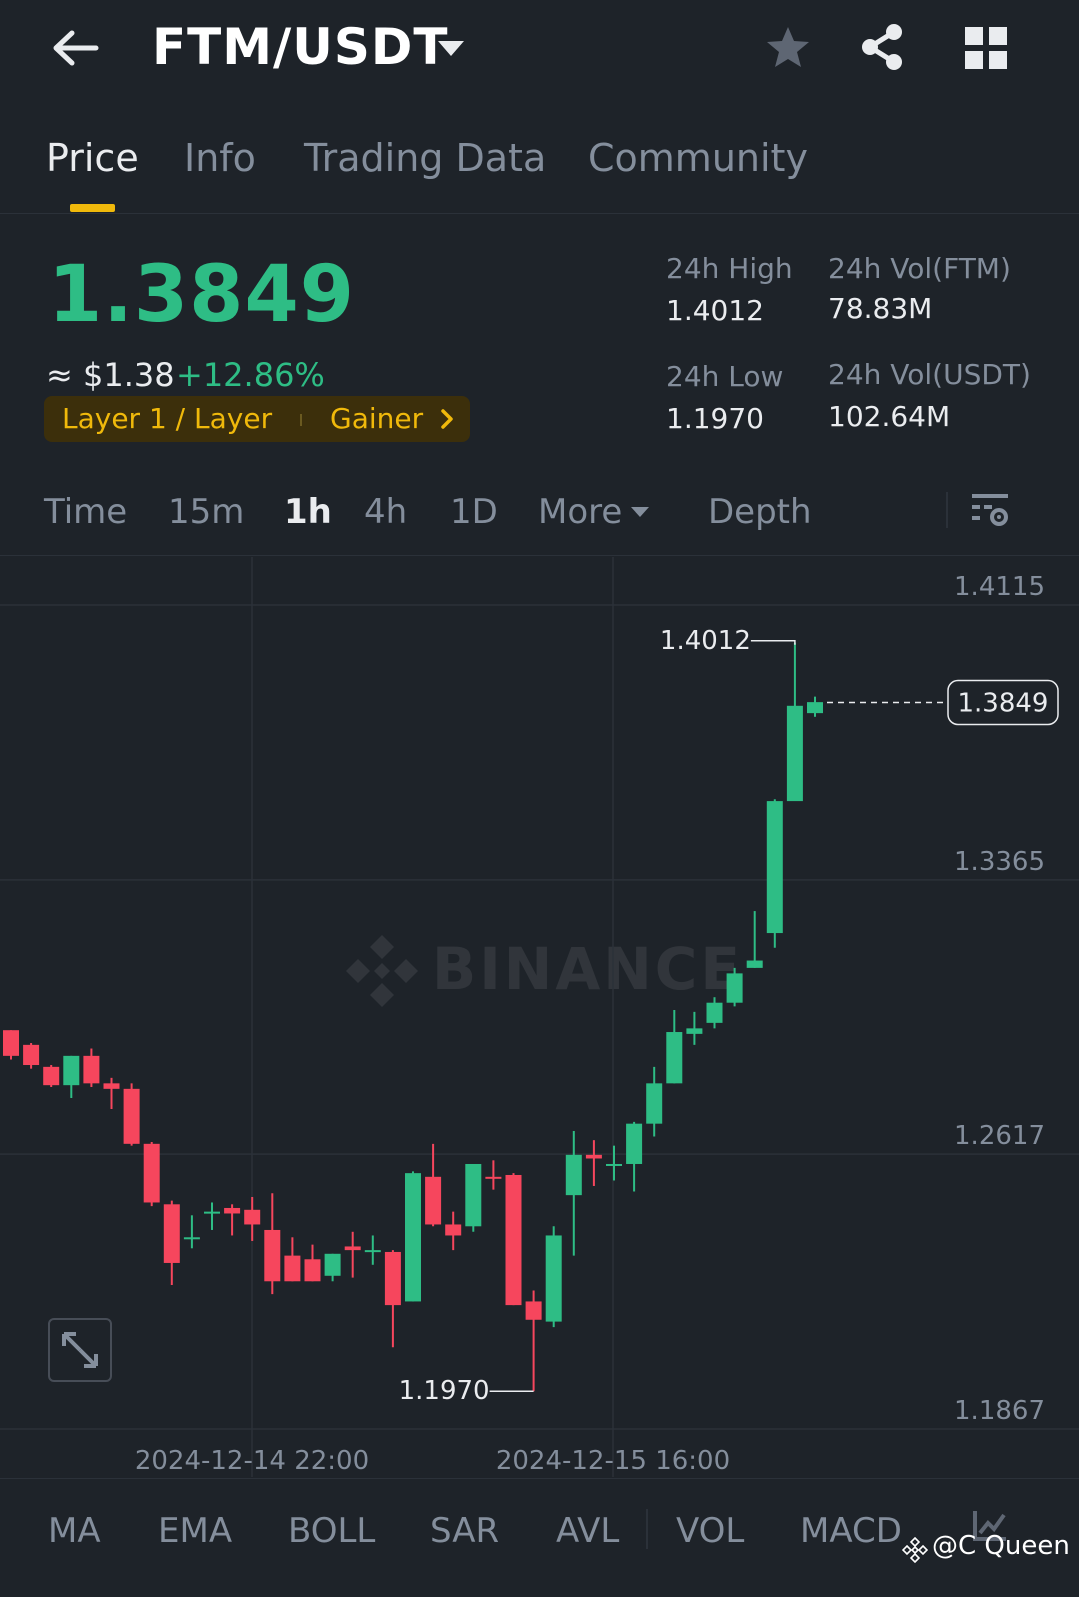  What do you see at coordinates (915, 1550) in the screenshot?
I see `binance-logo-icon` at bounding box center [915, 1550].